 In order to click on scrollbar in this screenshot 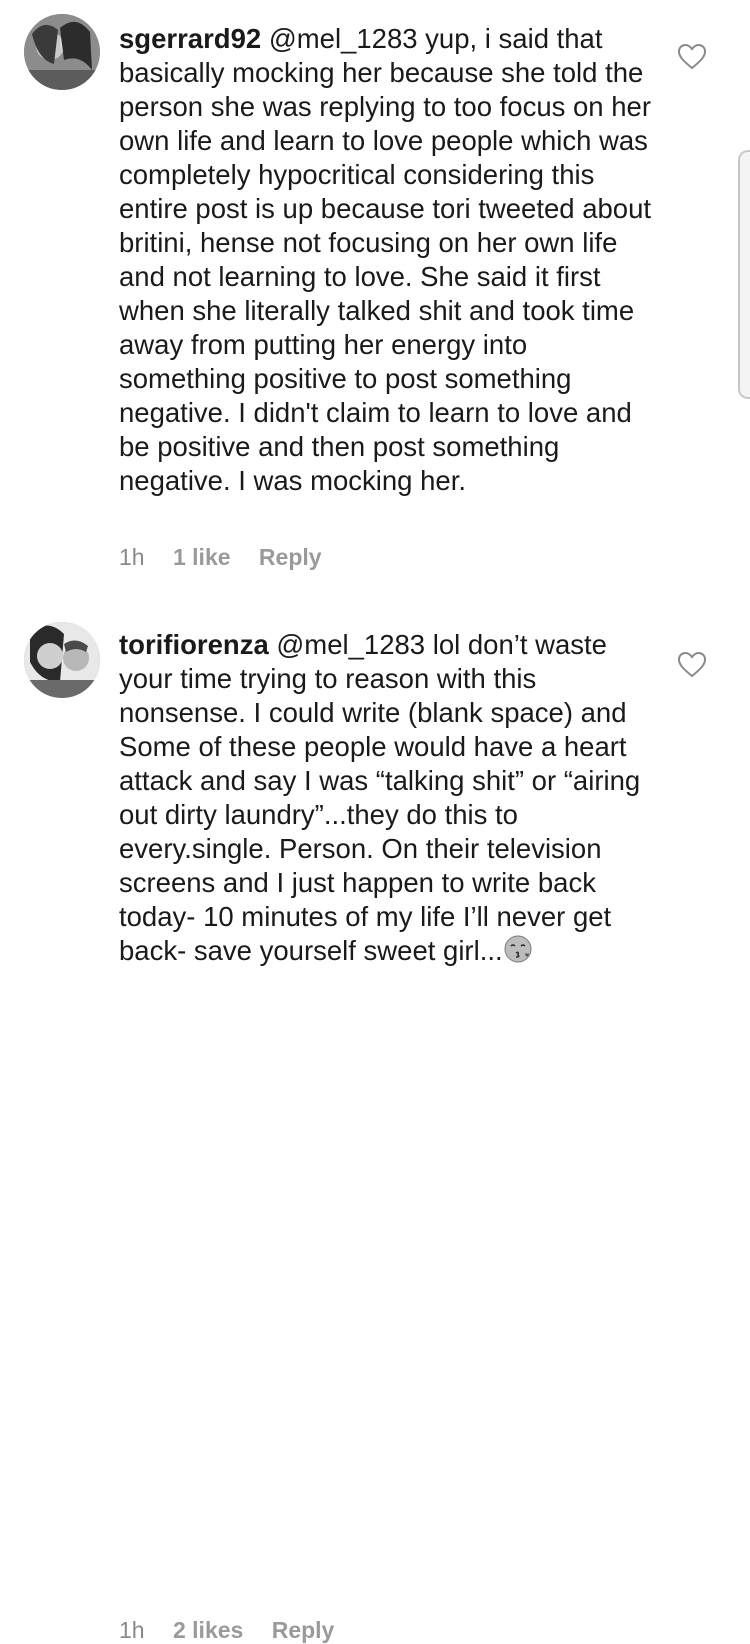, I will do `click(744, 274)`.